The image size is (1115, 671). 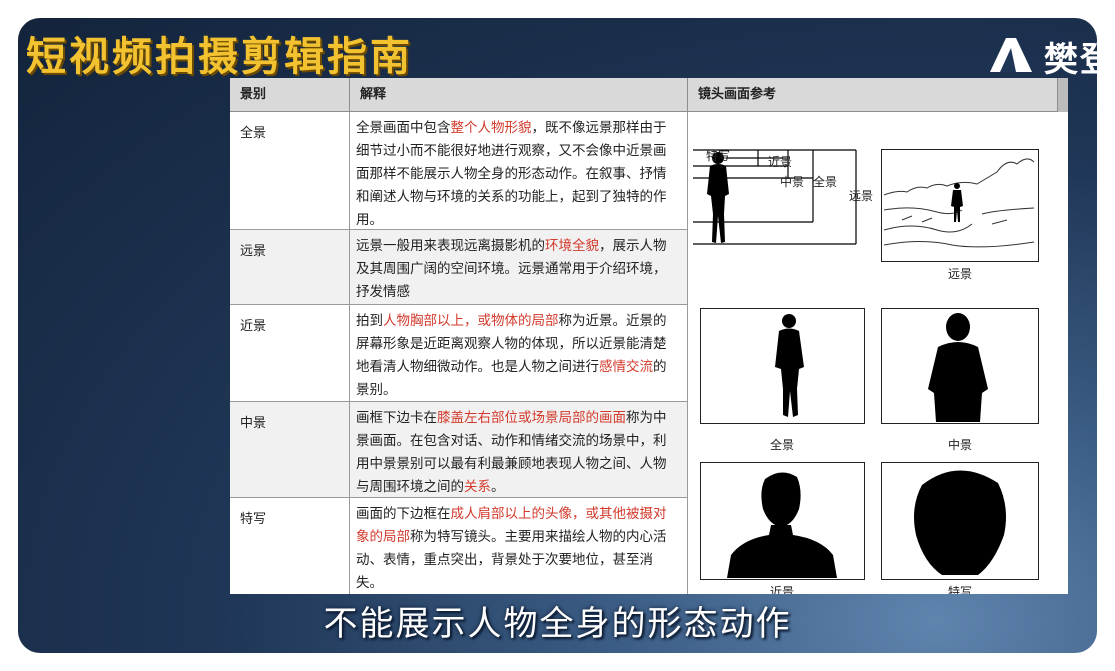 What do you see at coordinates (959, 445) in the screenshot?
I see `caption-medium: 中景` at bounding box center [959, 445].